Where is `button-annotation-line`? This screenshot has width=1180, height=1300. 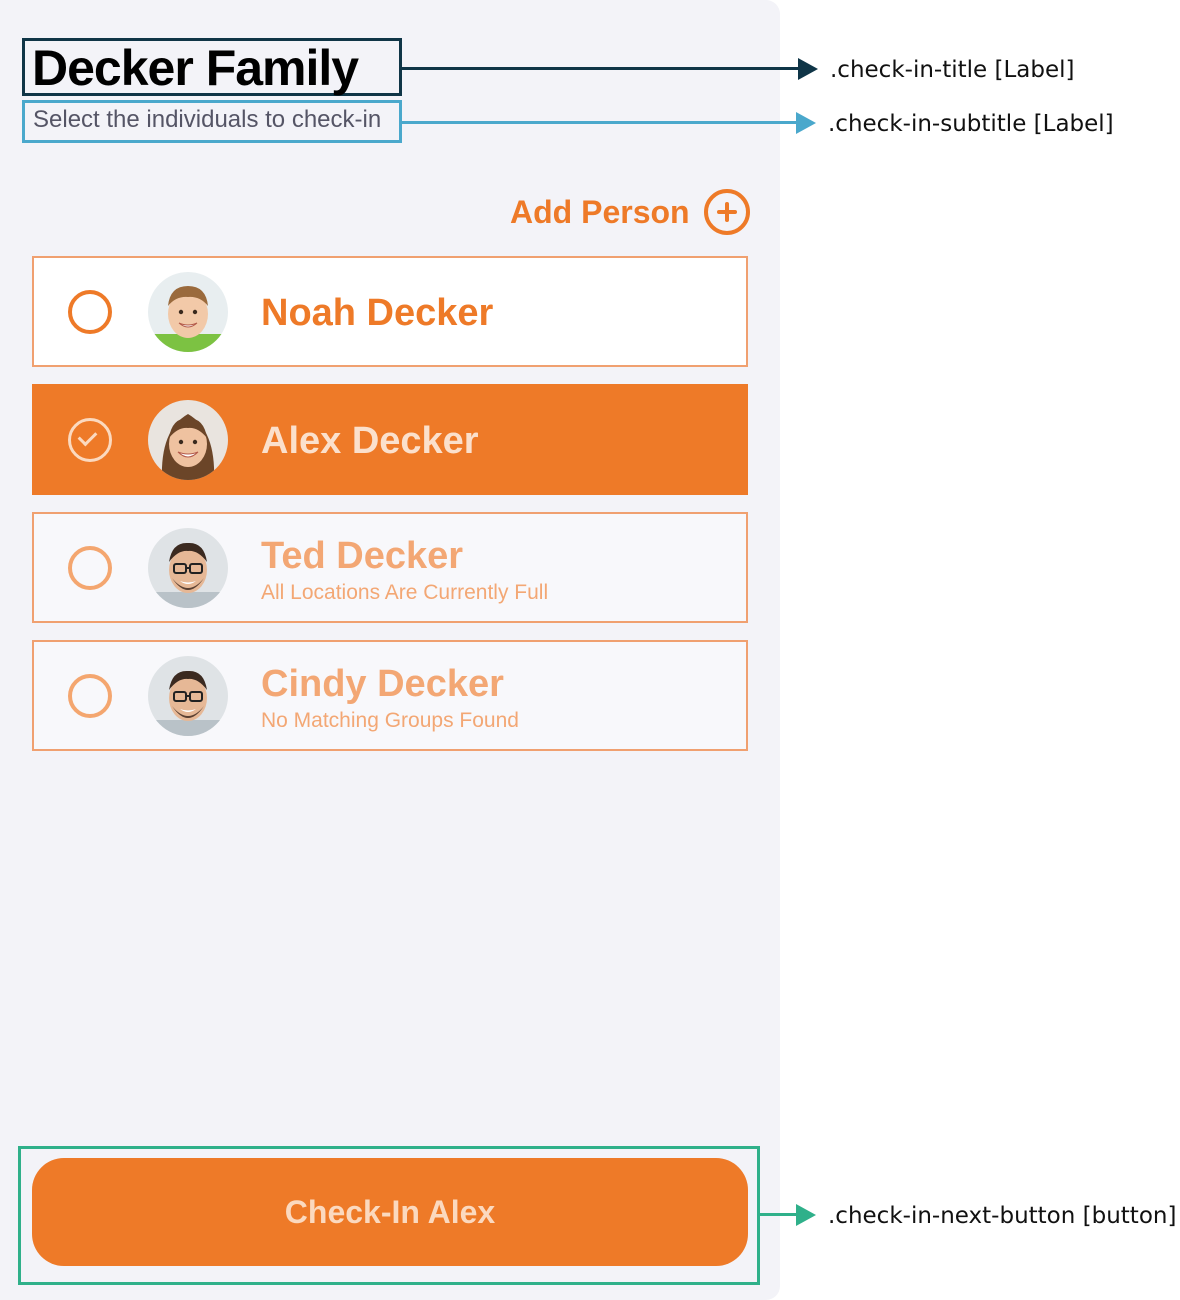 button-annotation-line is located at coordinates (779, 1214).